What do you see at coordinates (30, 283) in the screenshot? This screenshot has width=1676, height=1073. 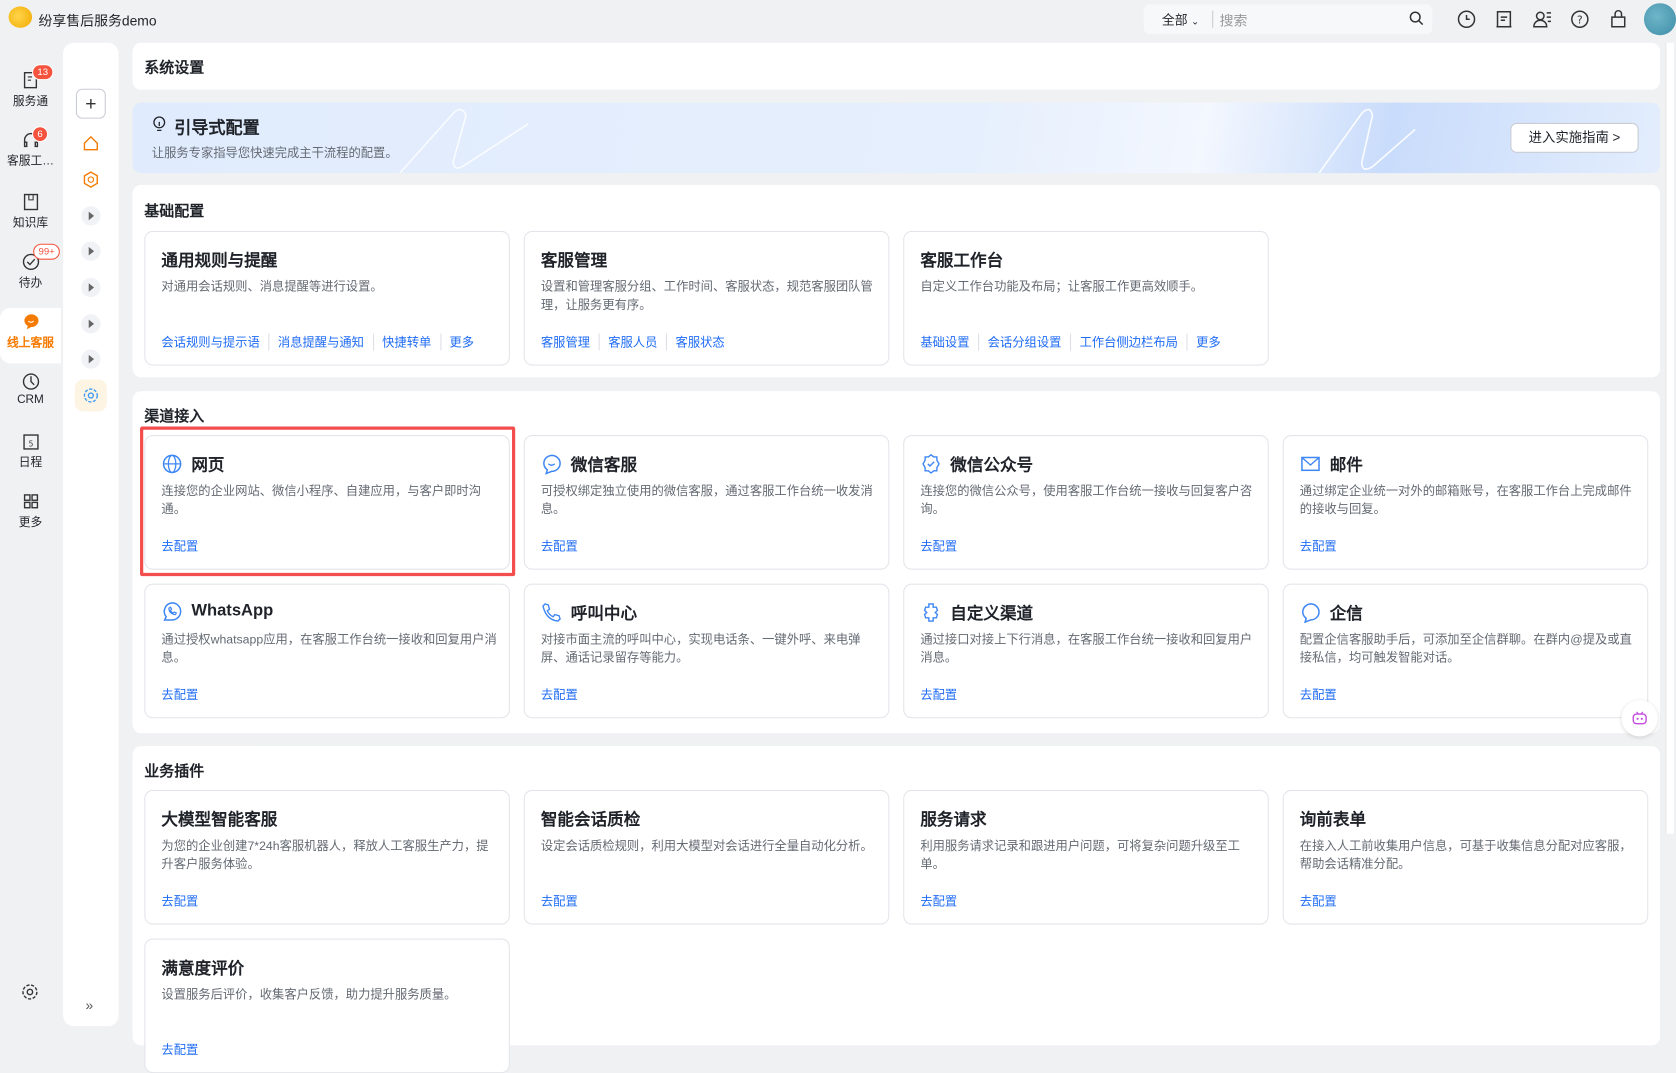 I see `rail-label: 待办` at bounding box center [30, 283].